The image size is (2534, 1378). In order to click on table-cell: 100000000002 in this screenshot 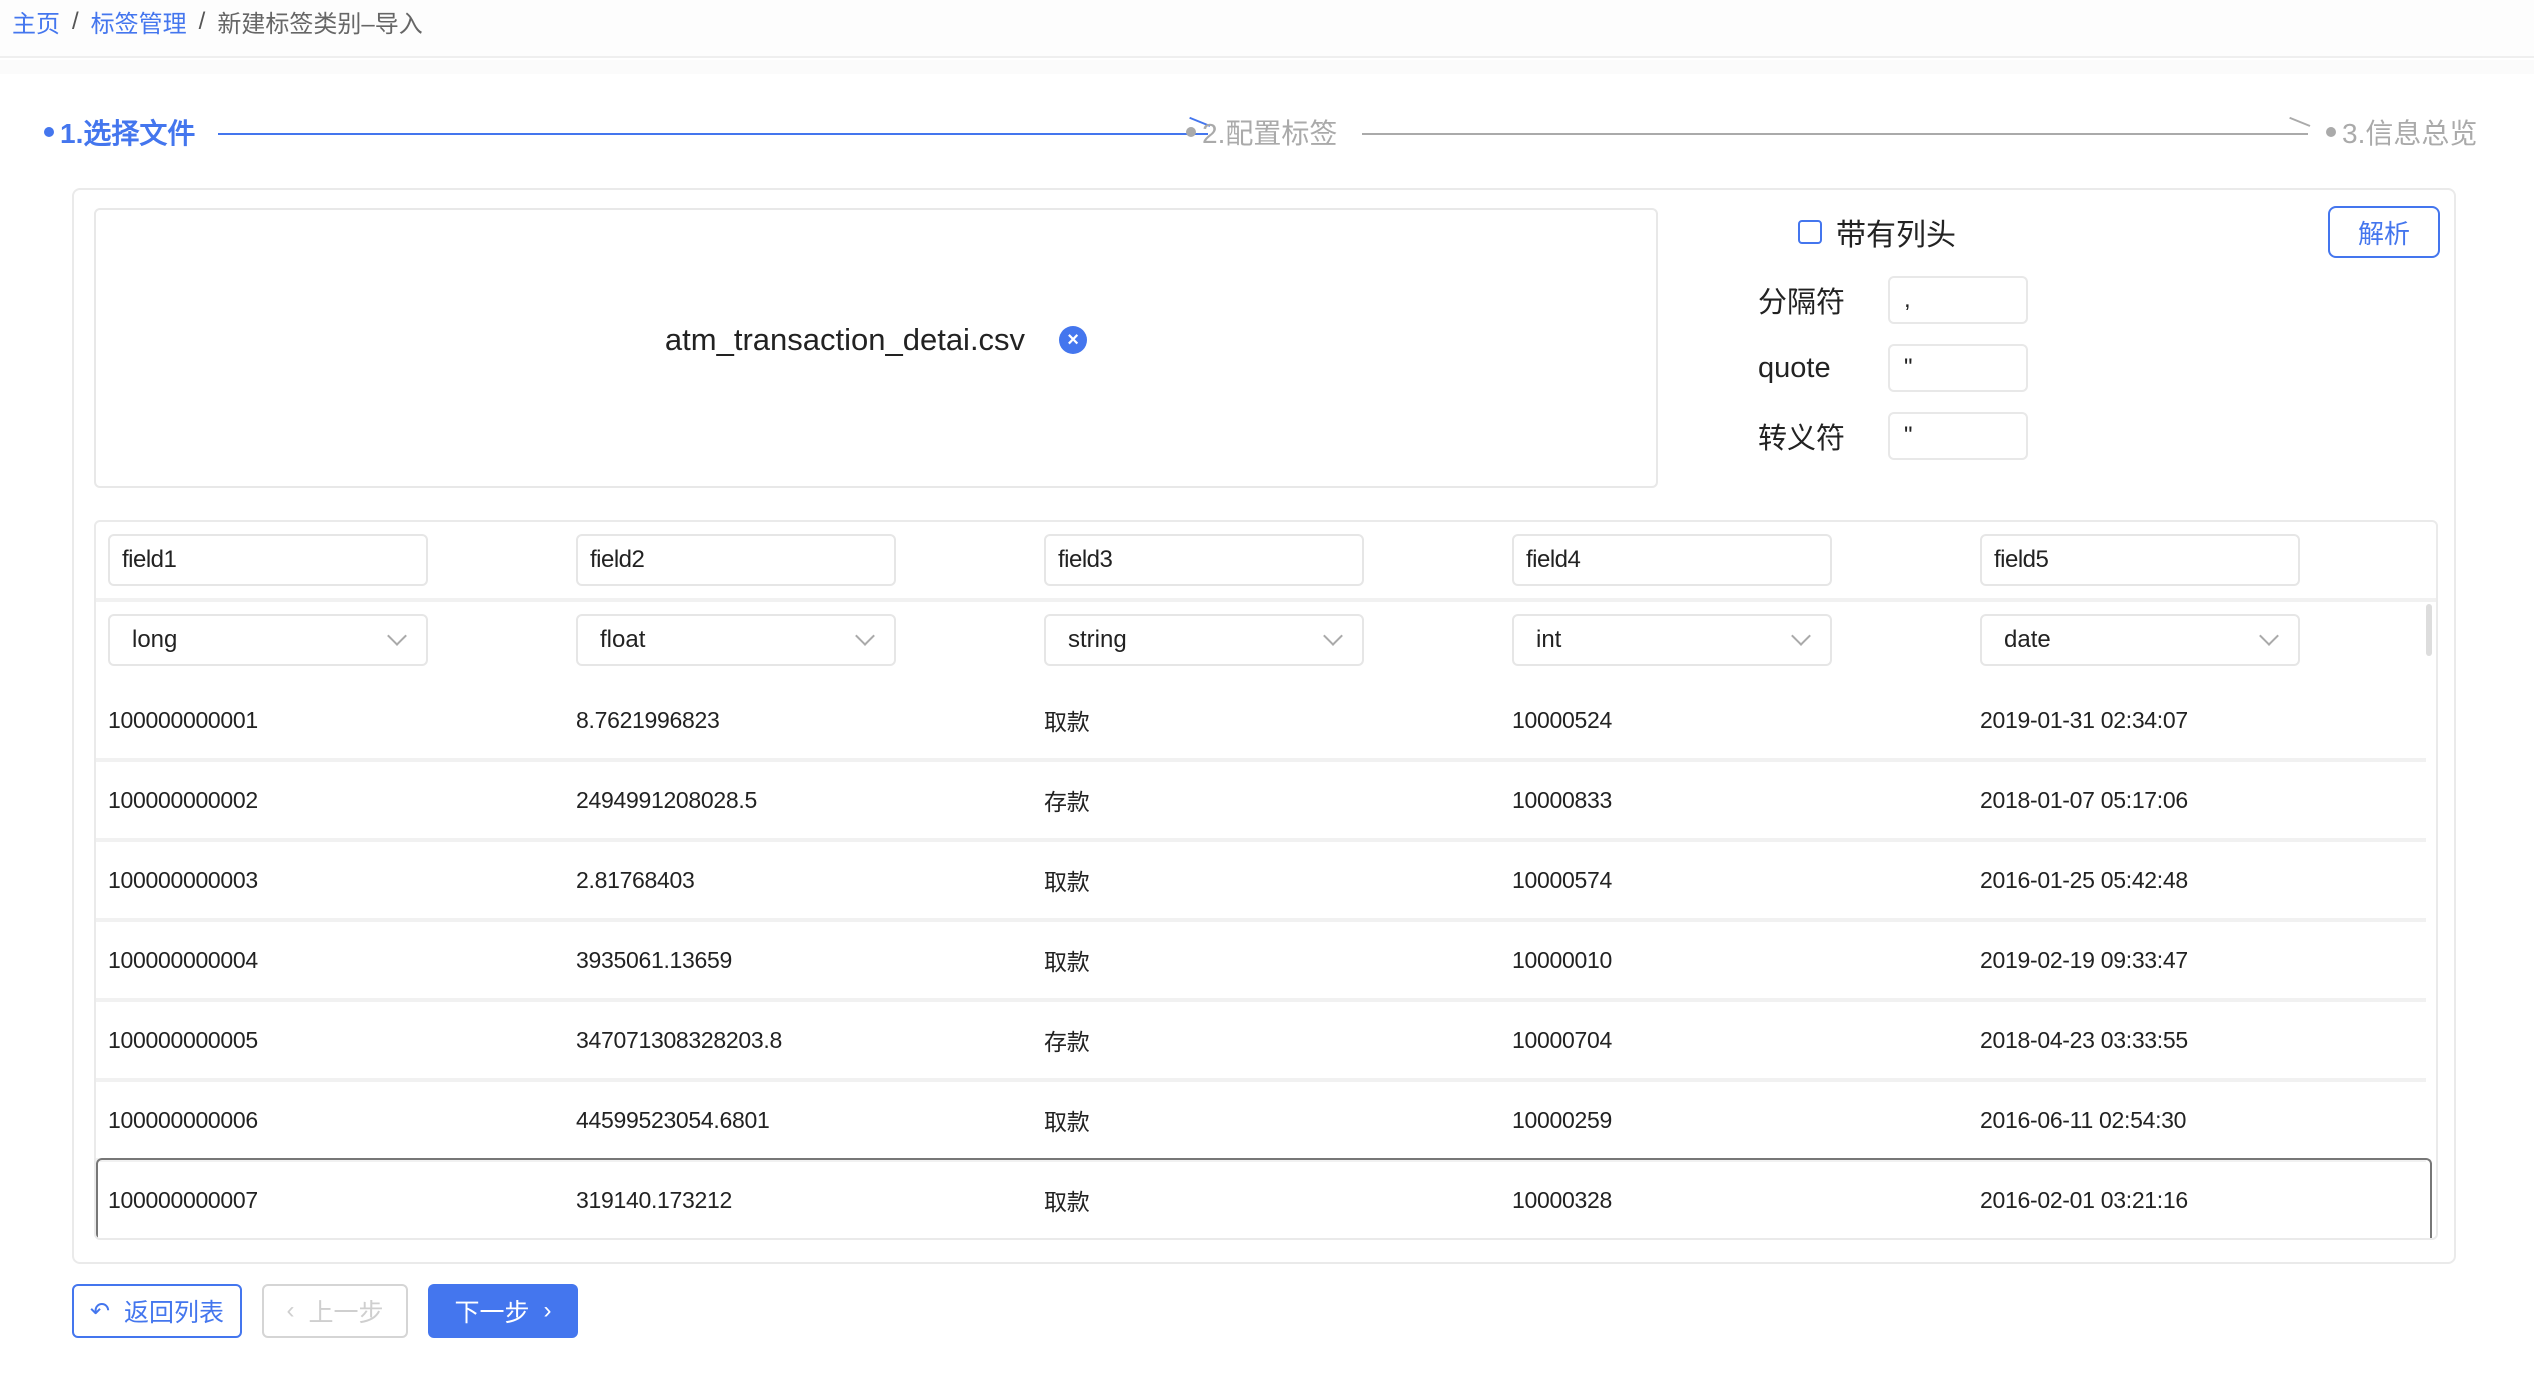, I will do `click(183, 799)`.